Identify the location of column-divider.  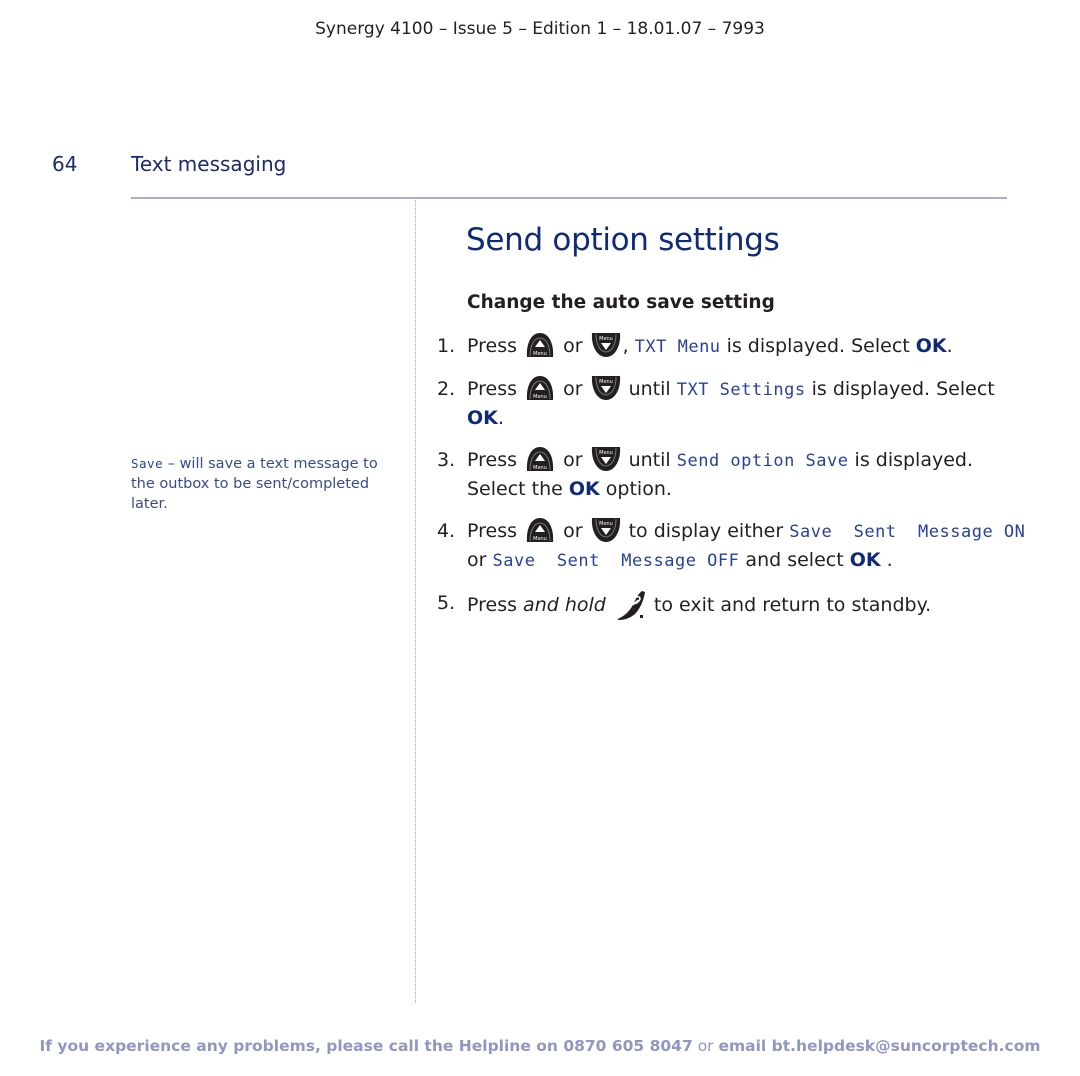
(415, 601).